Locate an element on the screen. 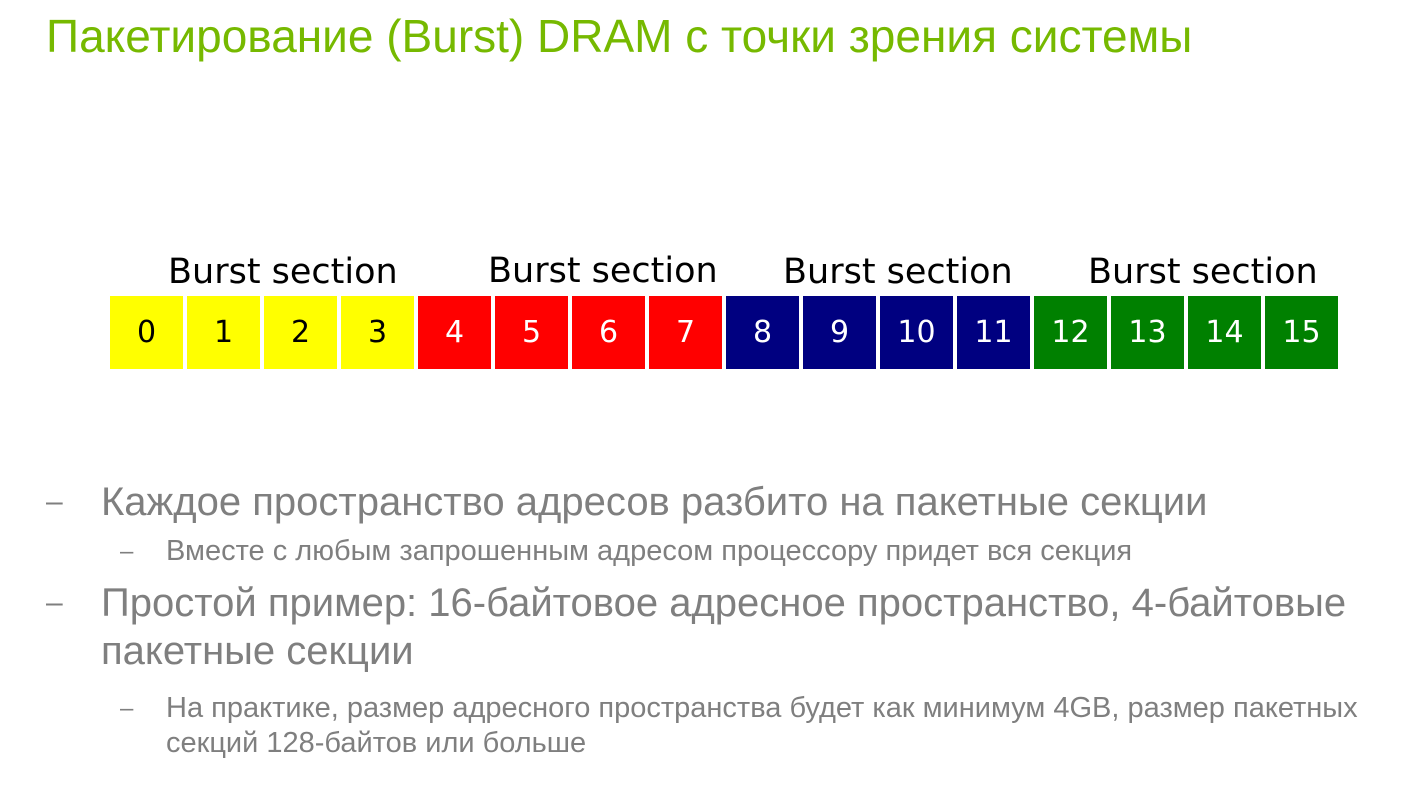 The width and height of the screenshot is (1412, 791). address-cell: 8 is located at coordinates (762, 332).